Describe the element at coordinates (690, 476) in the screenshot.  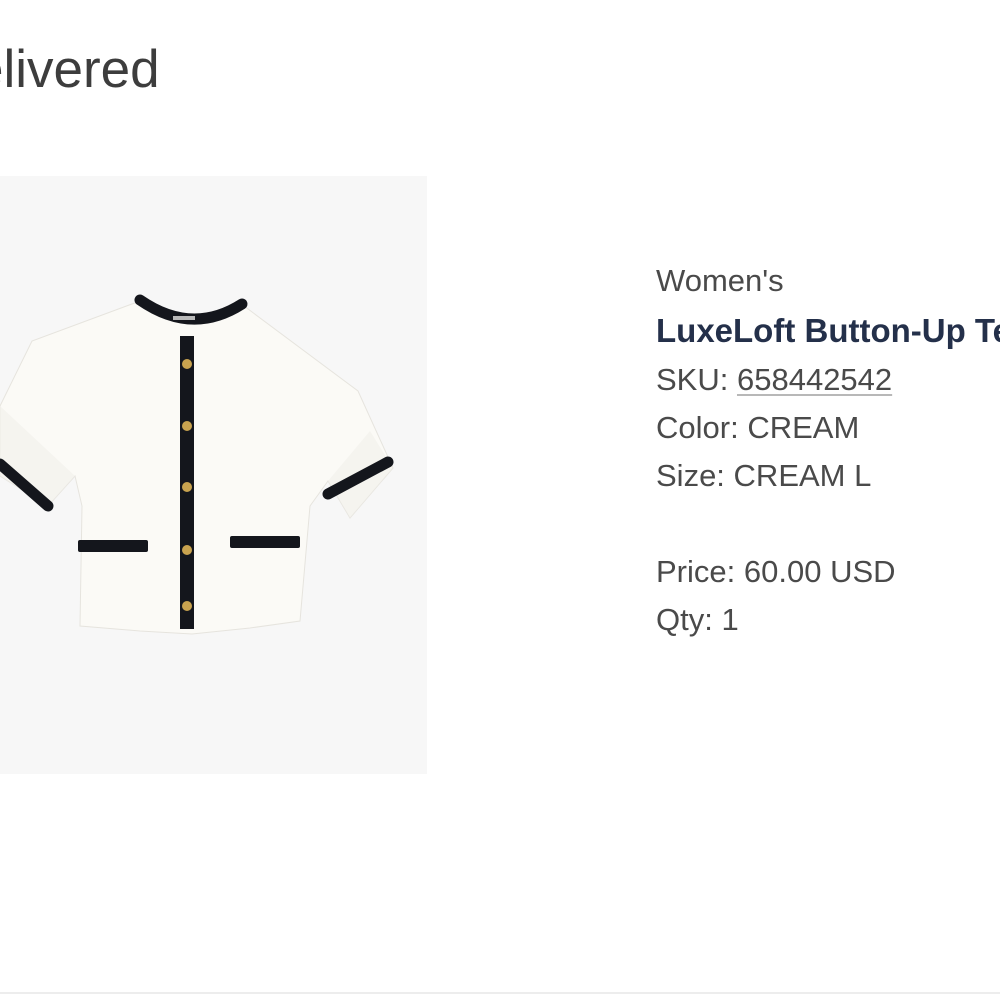
I see `size-label: Size:` at that location.